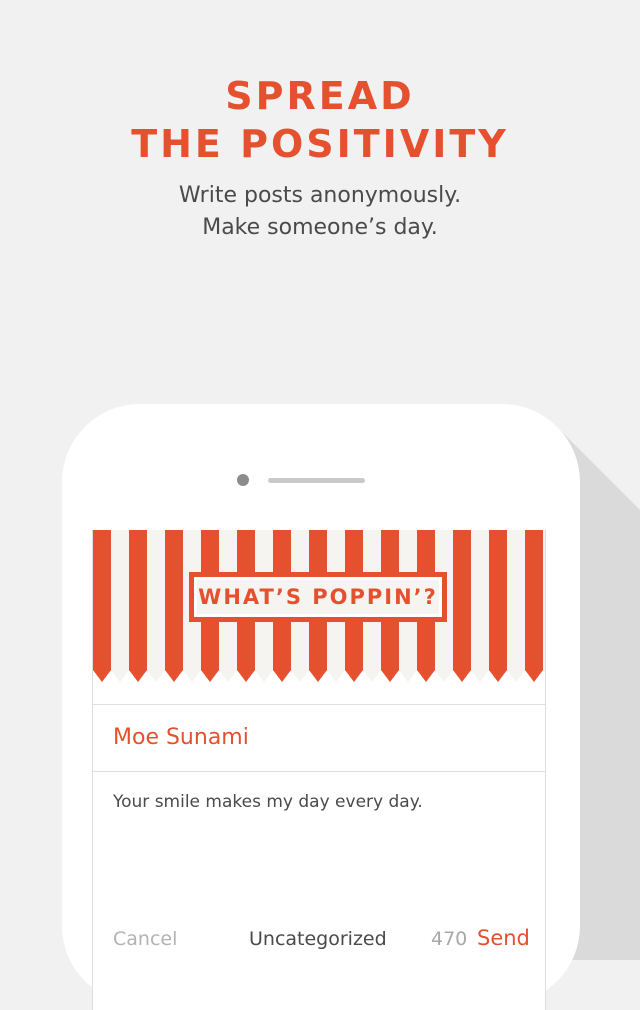 This screenshot has height=1010, width=640. What do you see at coordinates (181, 737) in the screenshot?
I see `recipient-name: Moe Sunami` at bounding box center [181, 737].